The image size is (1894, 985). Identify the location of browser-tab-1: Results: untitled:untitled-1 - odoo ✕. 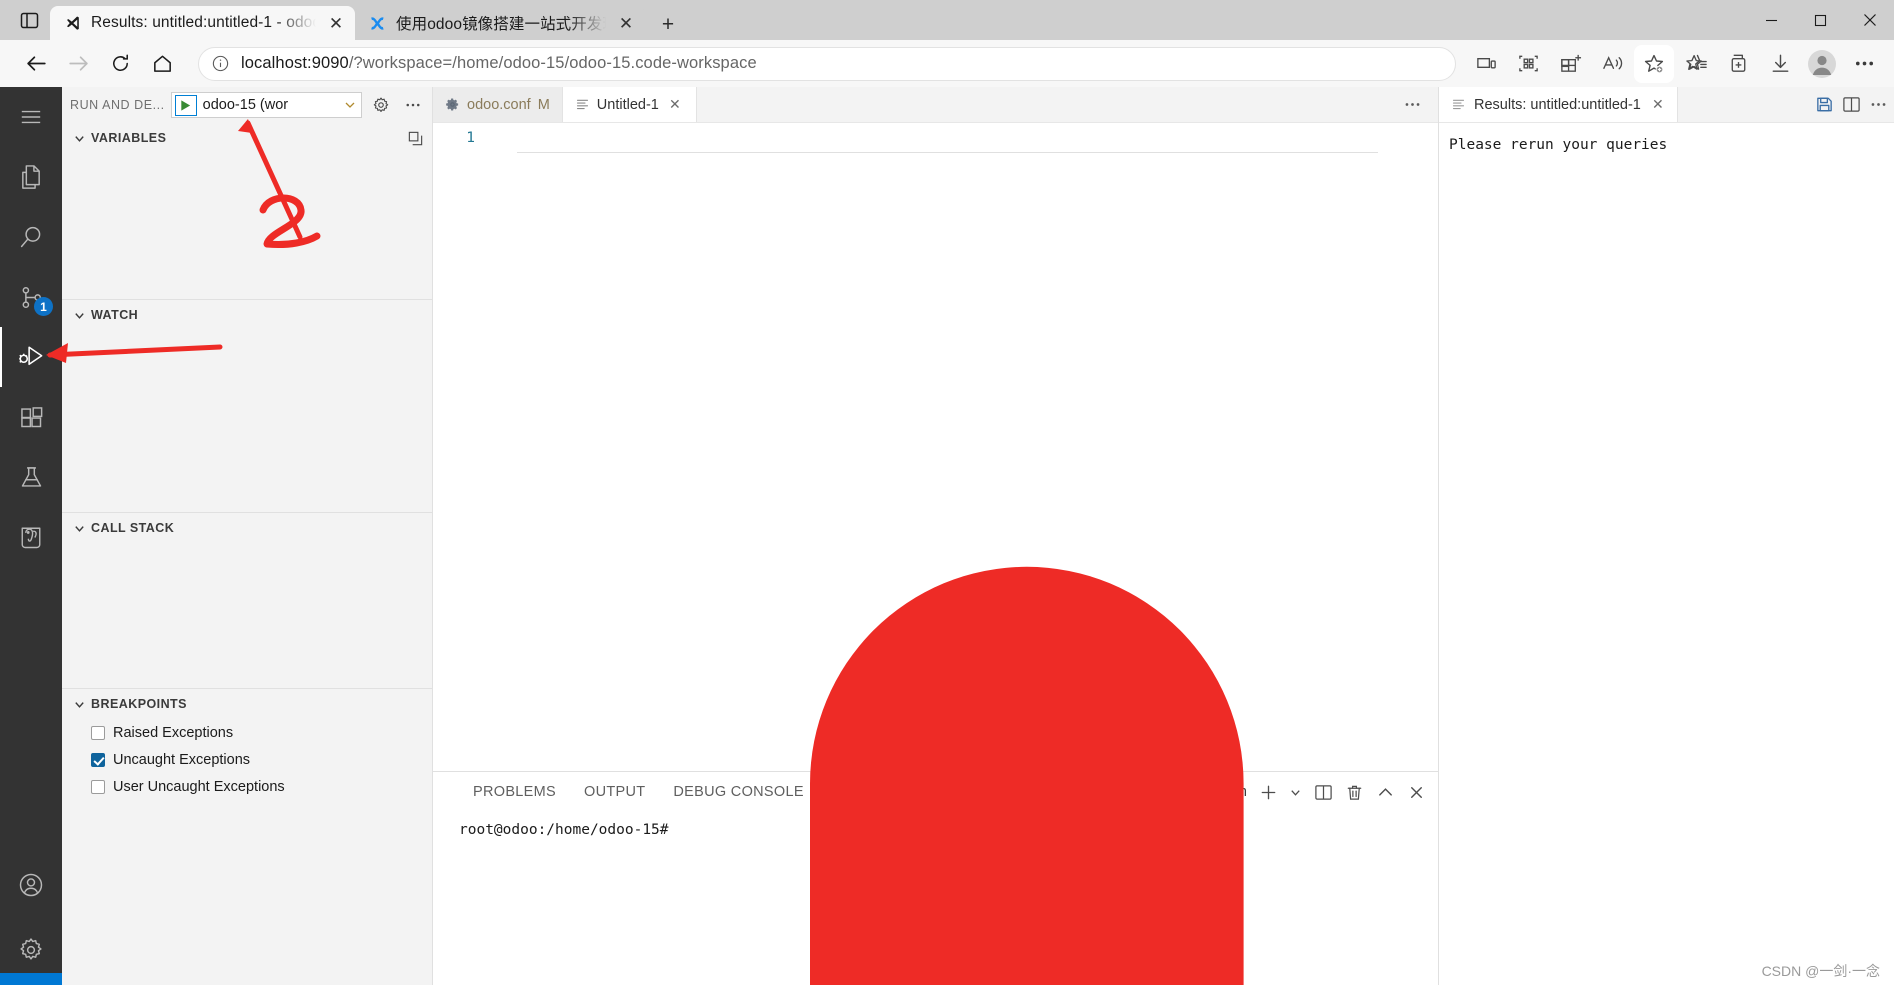
(202, 23).